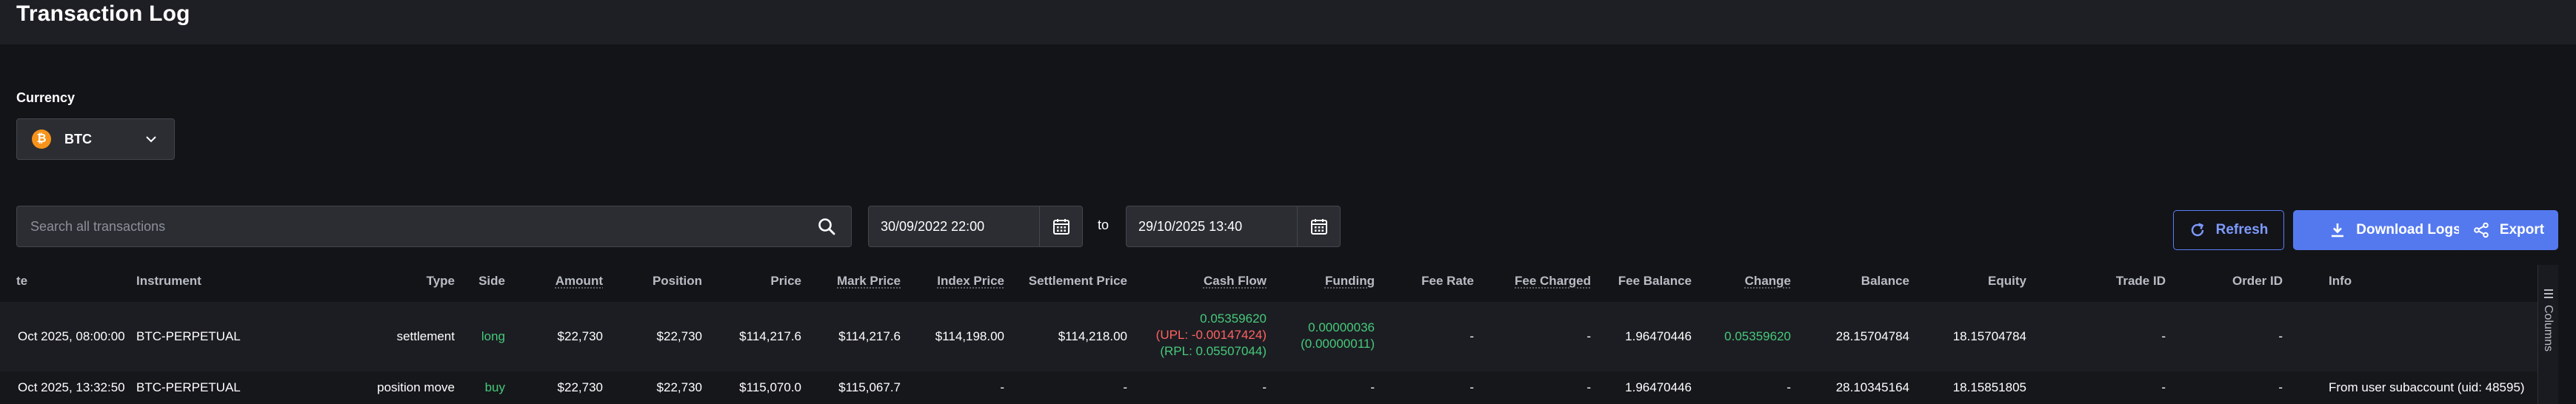  Describe the element at coordinates (409, 226) in the screenshot. I see `search-input` at that location.